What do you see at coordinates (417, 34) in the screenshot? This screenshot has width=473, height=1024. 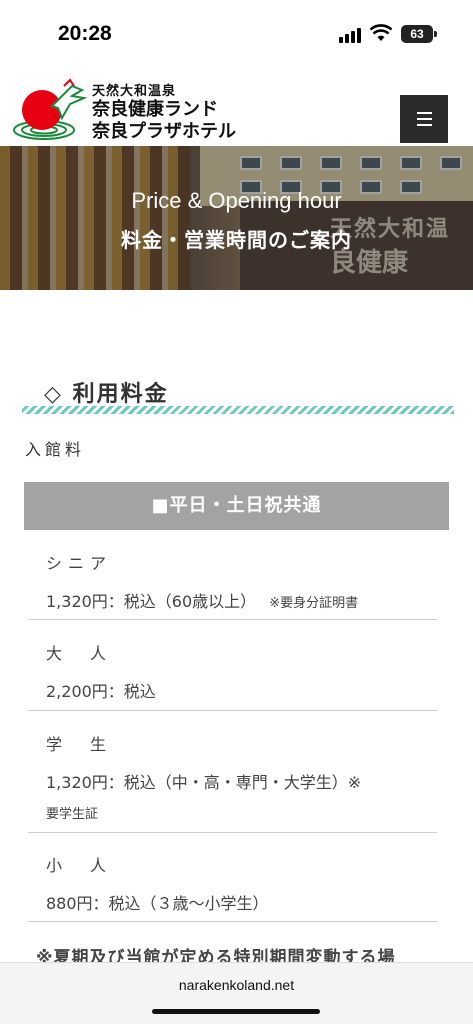 I see `battery-icon: 63` at bounding box center [417, 34].